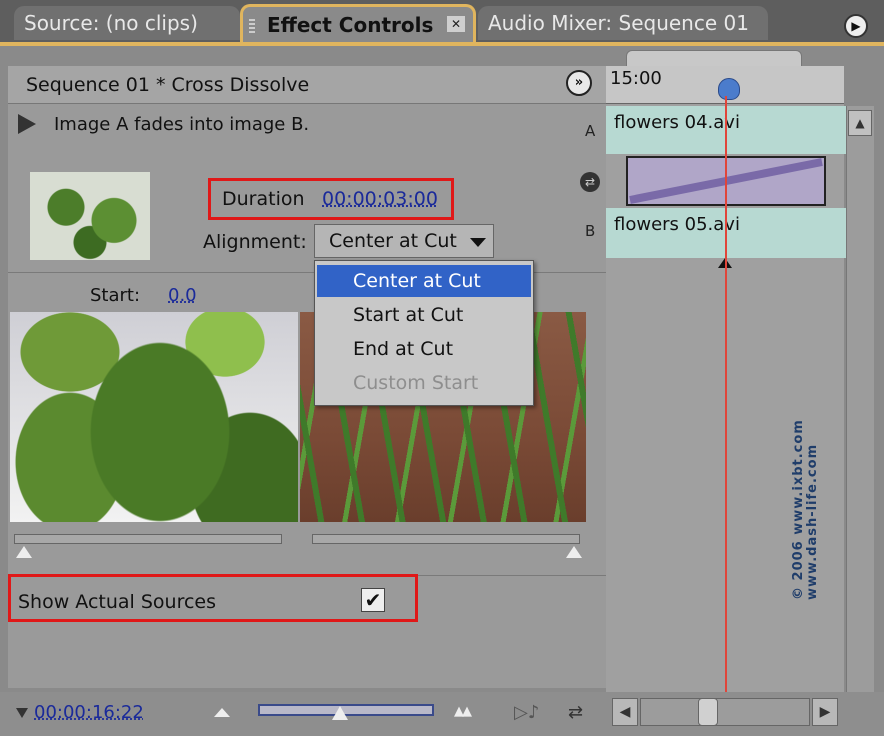 The height and width of the screenshot is (736, 884). I want to click on zoom-slider-handle, so click(340, 713).